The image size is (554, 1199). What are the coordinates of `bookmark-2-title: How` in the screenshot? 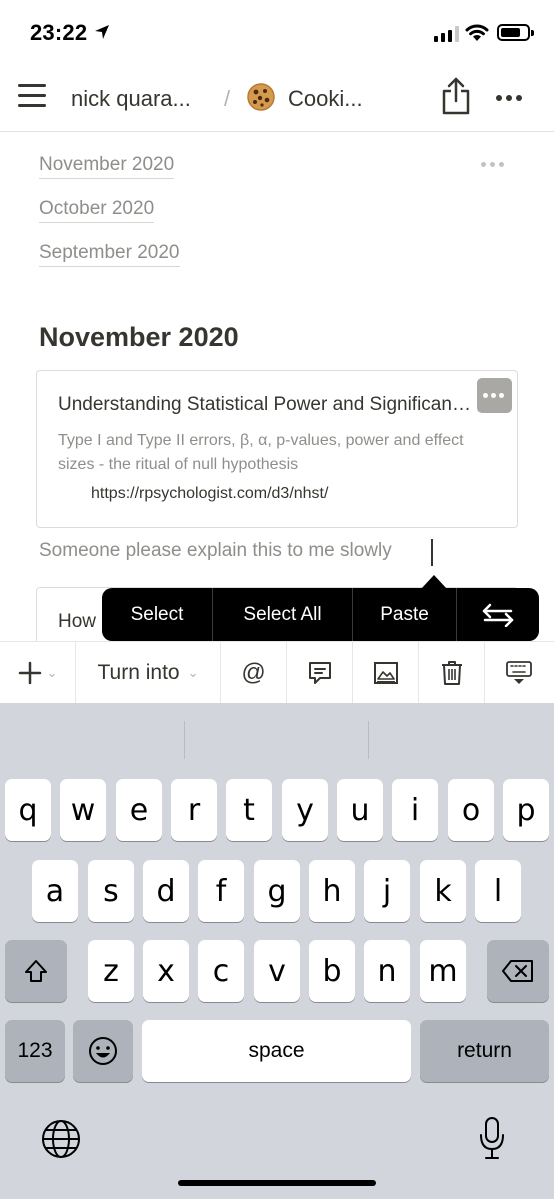 It's located at (77, 621).